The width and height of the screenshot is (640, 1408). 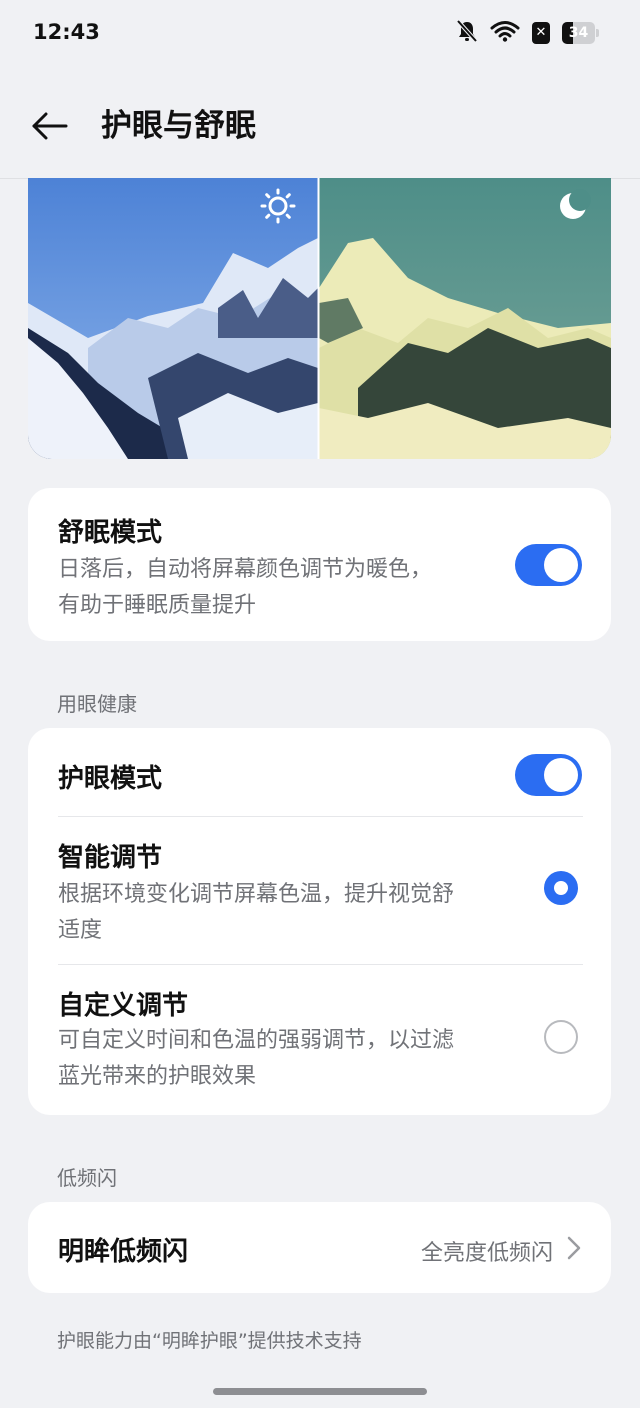 What do you see at coordinates (574, 1250) in the screenshot?
I see `chevron-right-icon` at bounding box center [574, 1250].